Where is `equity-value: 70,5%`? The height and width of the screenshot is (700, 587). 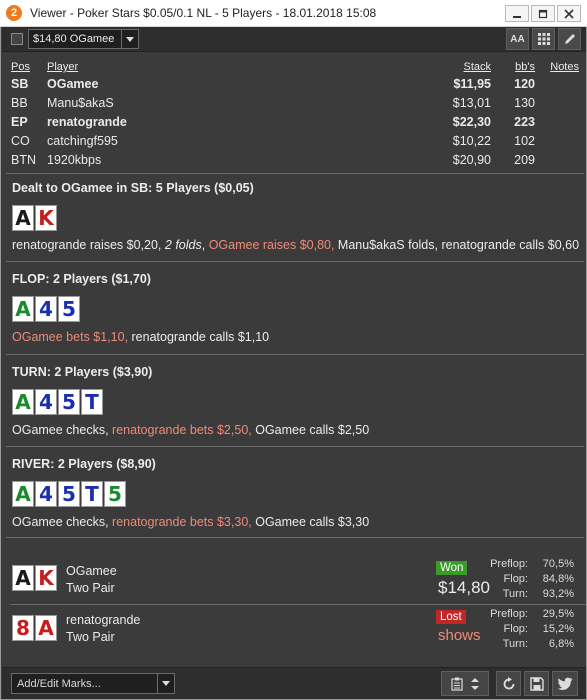 equity-value: 70,5% is located at coordinates (558, 564).